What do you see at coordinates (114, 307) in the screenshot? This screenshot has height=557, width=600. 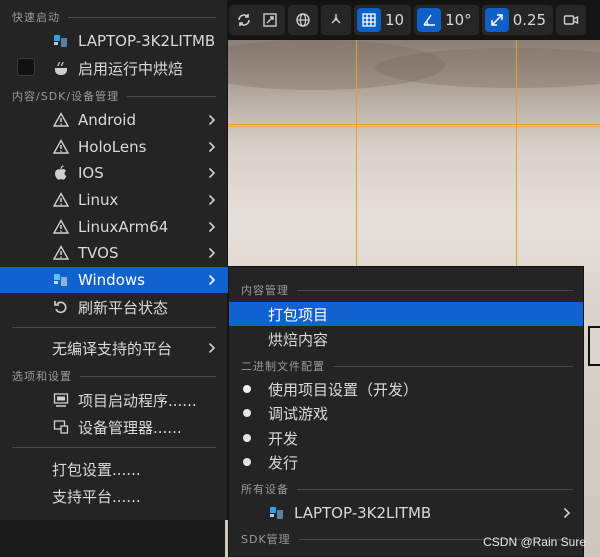 I see `menu-item-refresh-platforms: 刷新平台状态` at bounding box center [114, 307].